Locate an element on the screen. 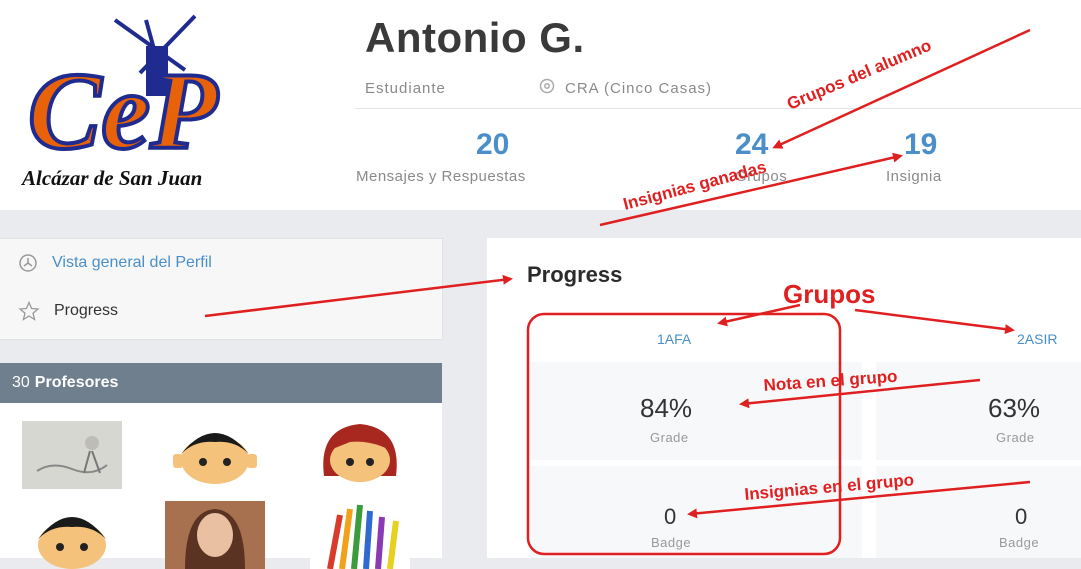 This screenshot has height=569, width=1081. sidebar-item-overview: Vista general del Perfil is located at coordinates (115, 263).